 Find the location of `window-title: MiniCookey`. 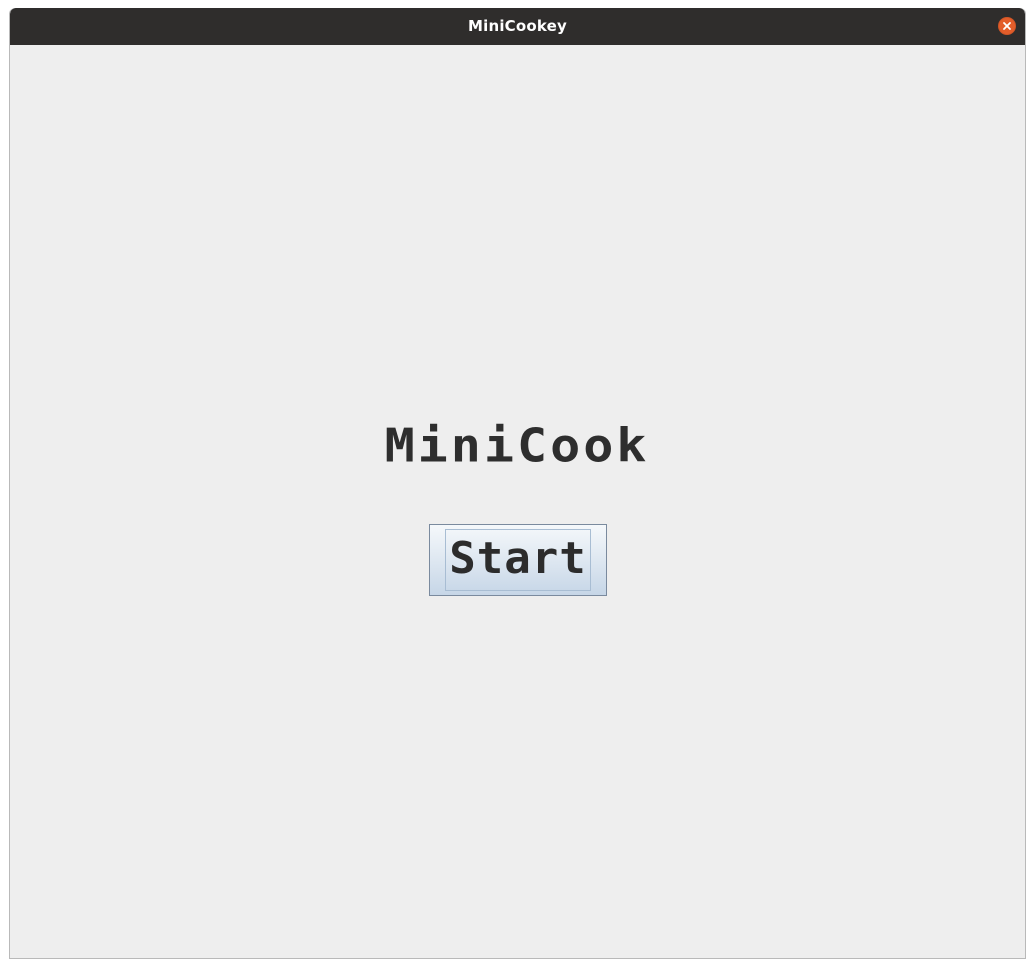

window-title: MiniCookey is located at coordinates (517, 26).